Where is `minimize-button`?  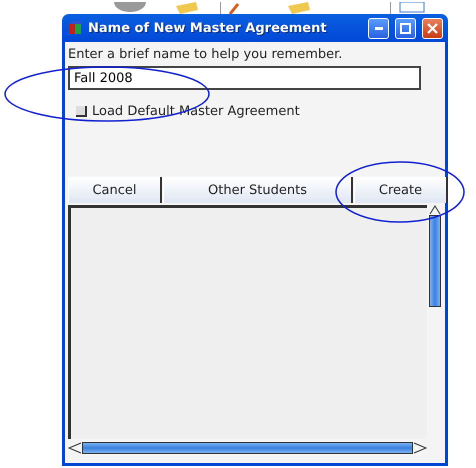
minimize-button is located at coordinates (378, 28).